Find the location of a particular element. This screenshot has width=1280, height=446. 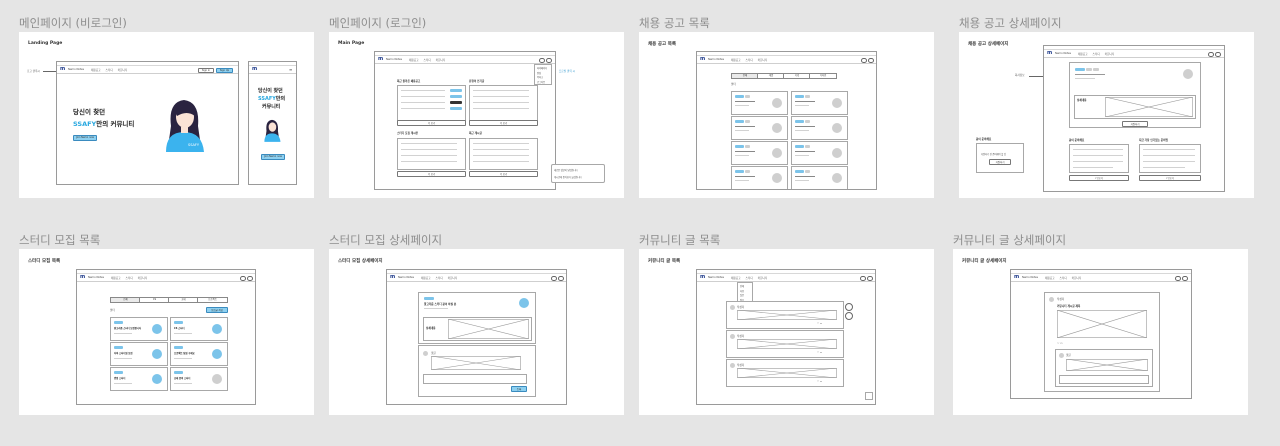

study-card: 면접 스터디 is located at coordinates (139, 379).